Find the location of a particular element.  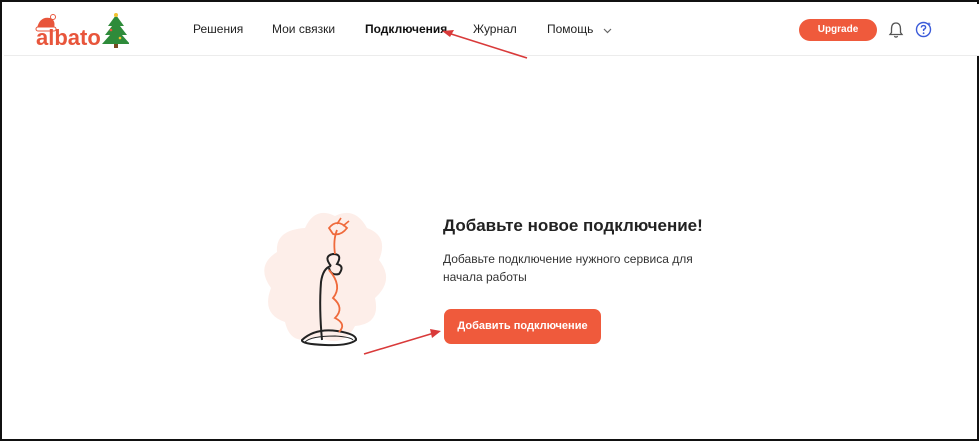

help-icon is located at coordinates (923, 29).